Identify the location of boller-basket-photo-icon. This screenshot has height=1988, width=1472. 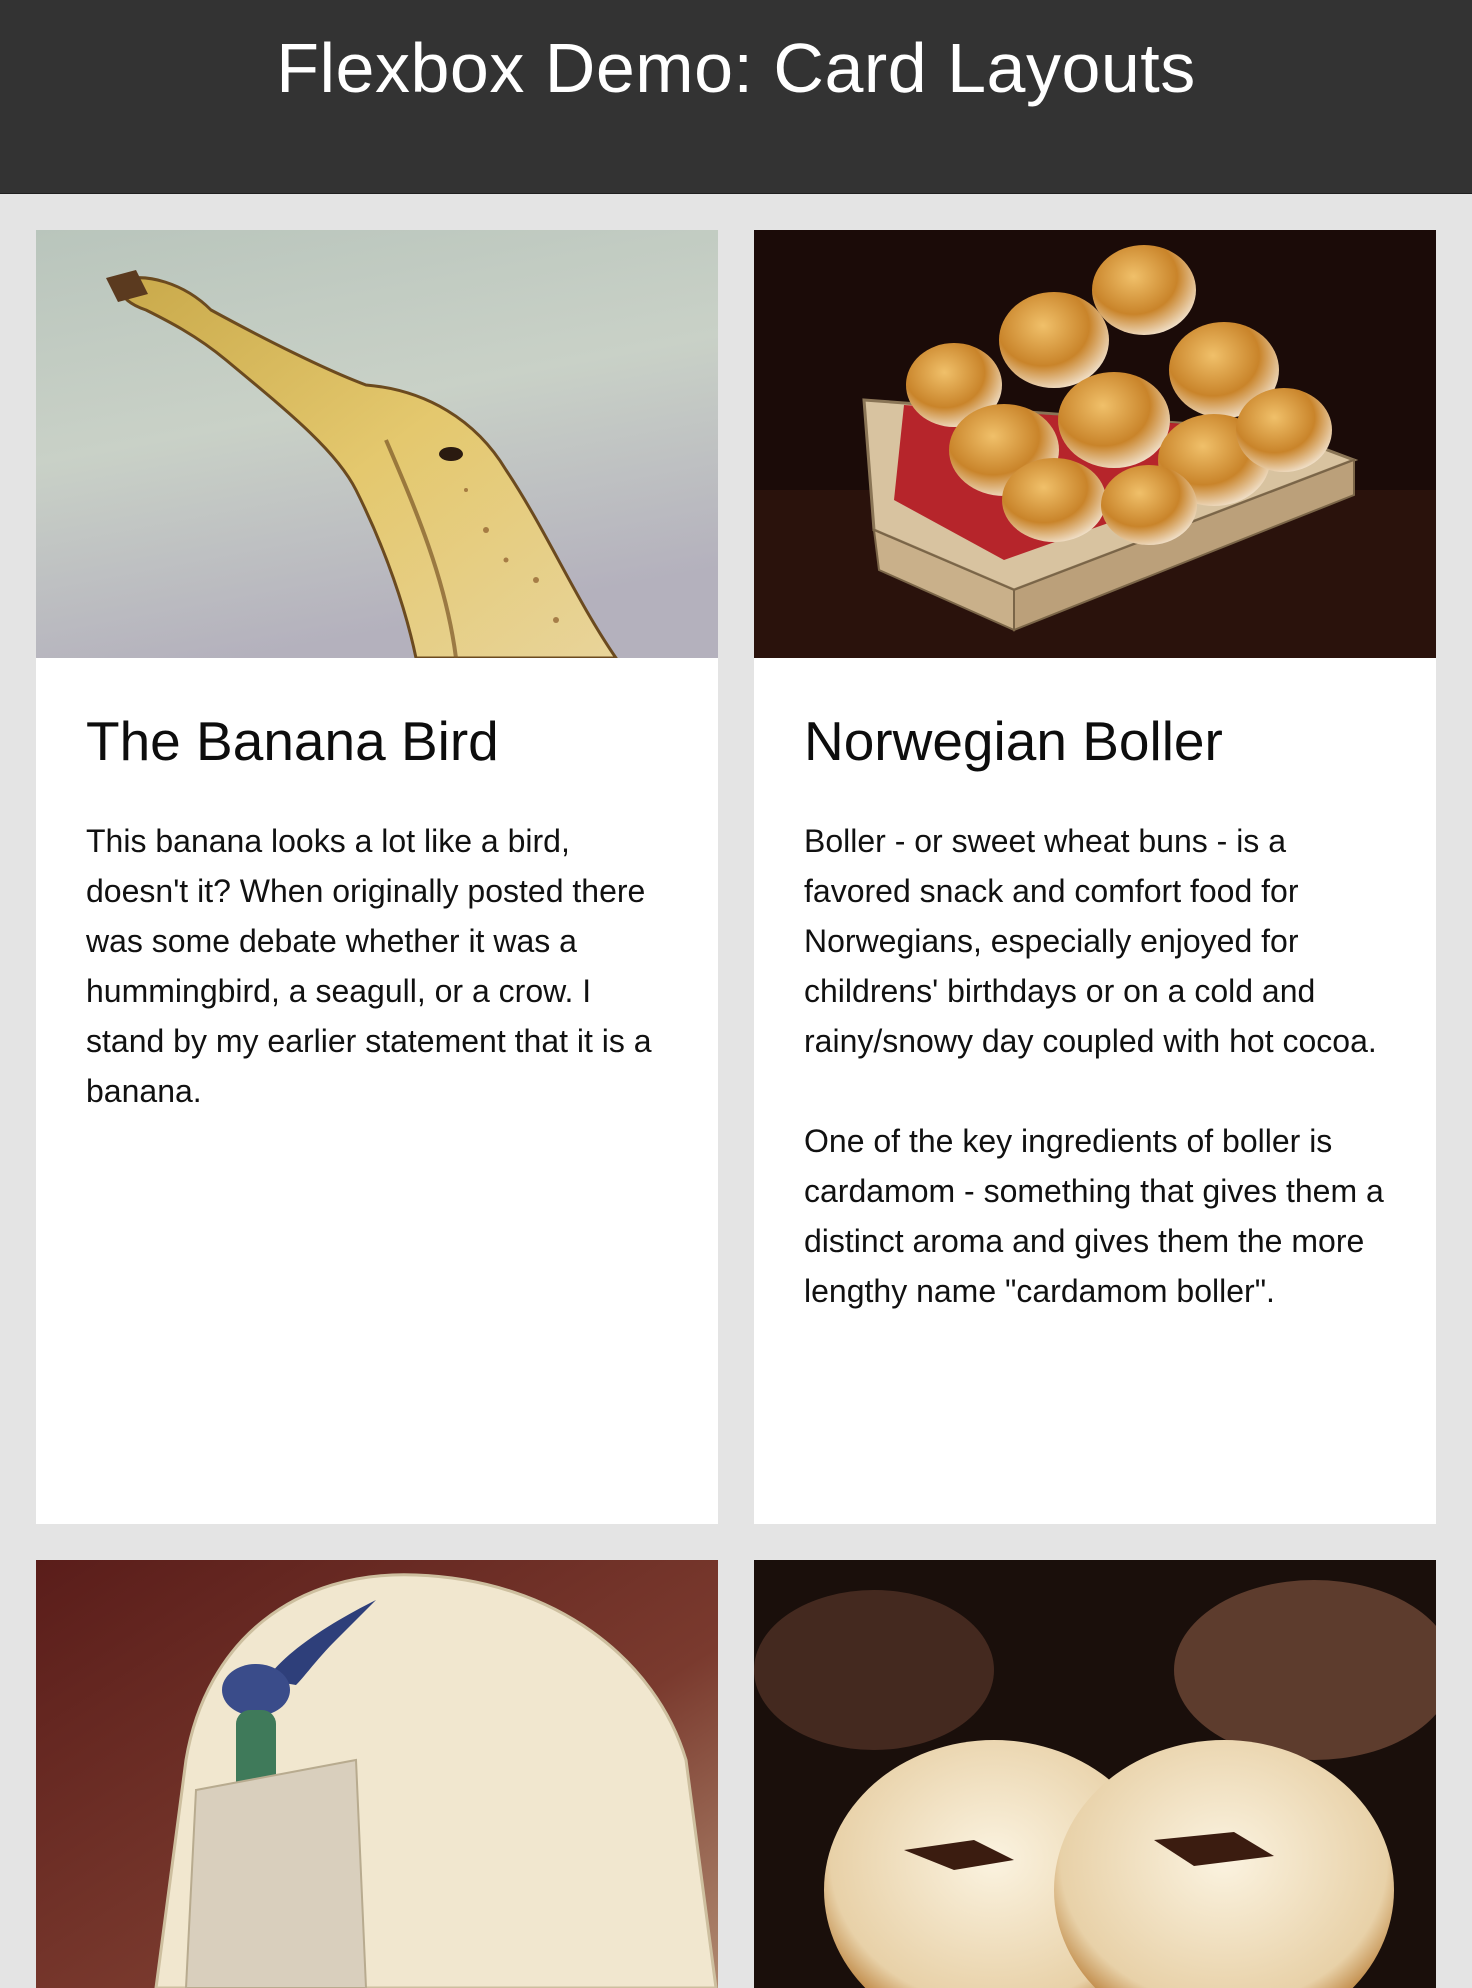
(1095, 444).